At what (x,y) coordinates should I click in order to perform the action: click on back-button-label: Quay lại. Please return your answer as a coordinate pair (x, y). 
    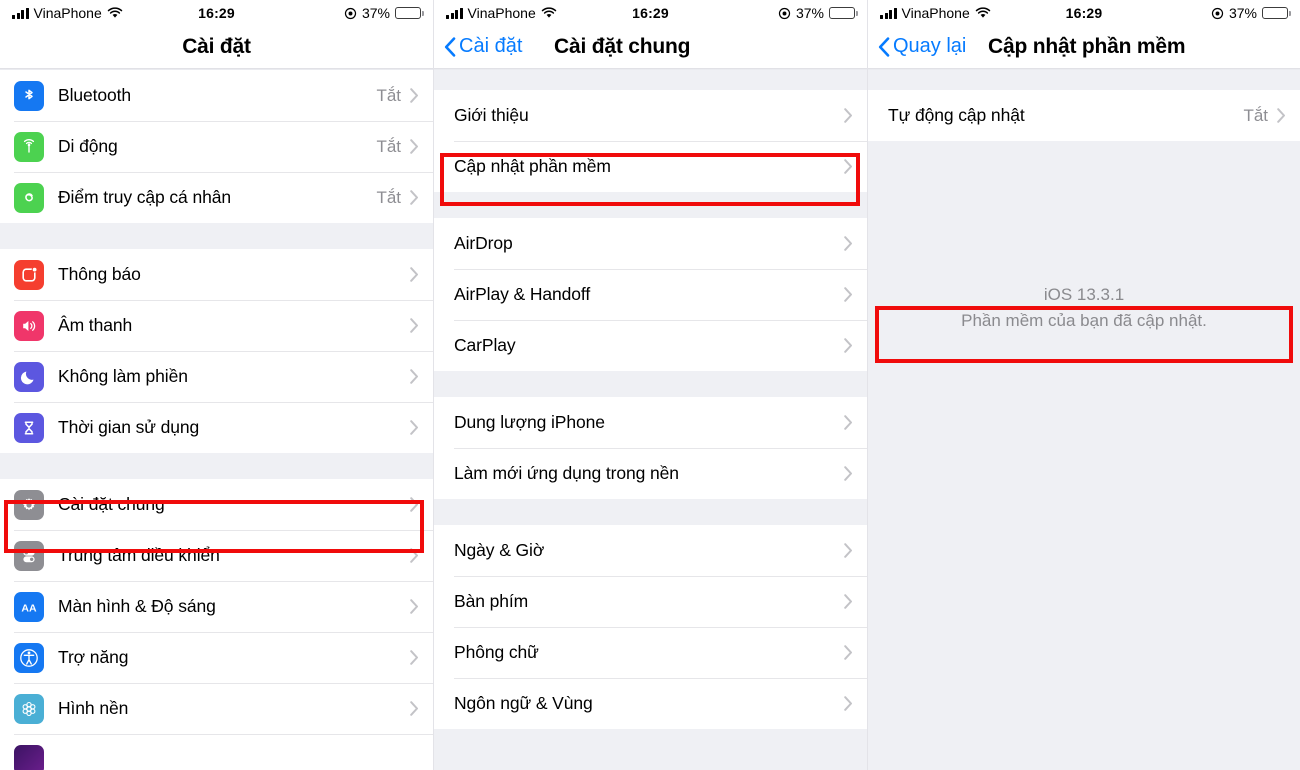
    Looking at the image, I should click on (930, 46).